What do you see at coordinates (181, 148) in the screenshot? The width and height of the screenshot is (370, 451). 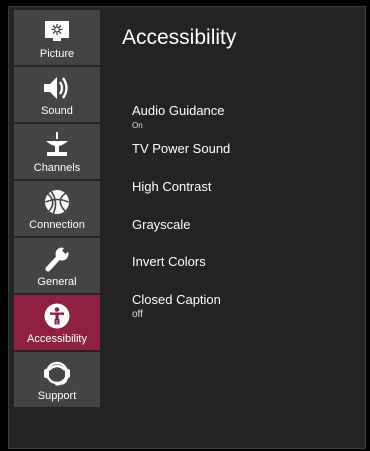 I see `menu-item-label: TV Power Sound` at bounding box center [181, 148].